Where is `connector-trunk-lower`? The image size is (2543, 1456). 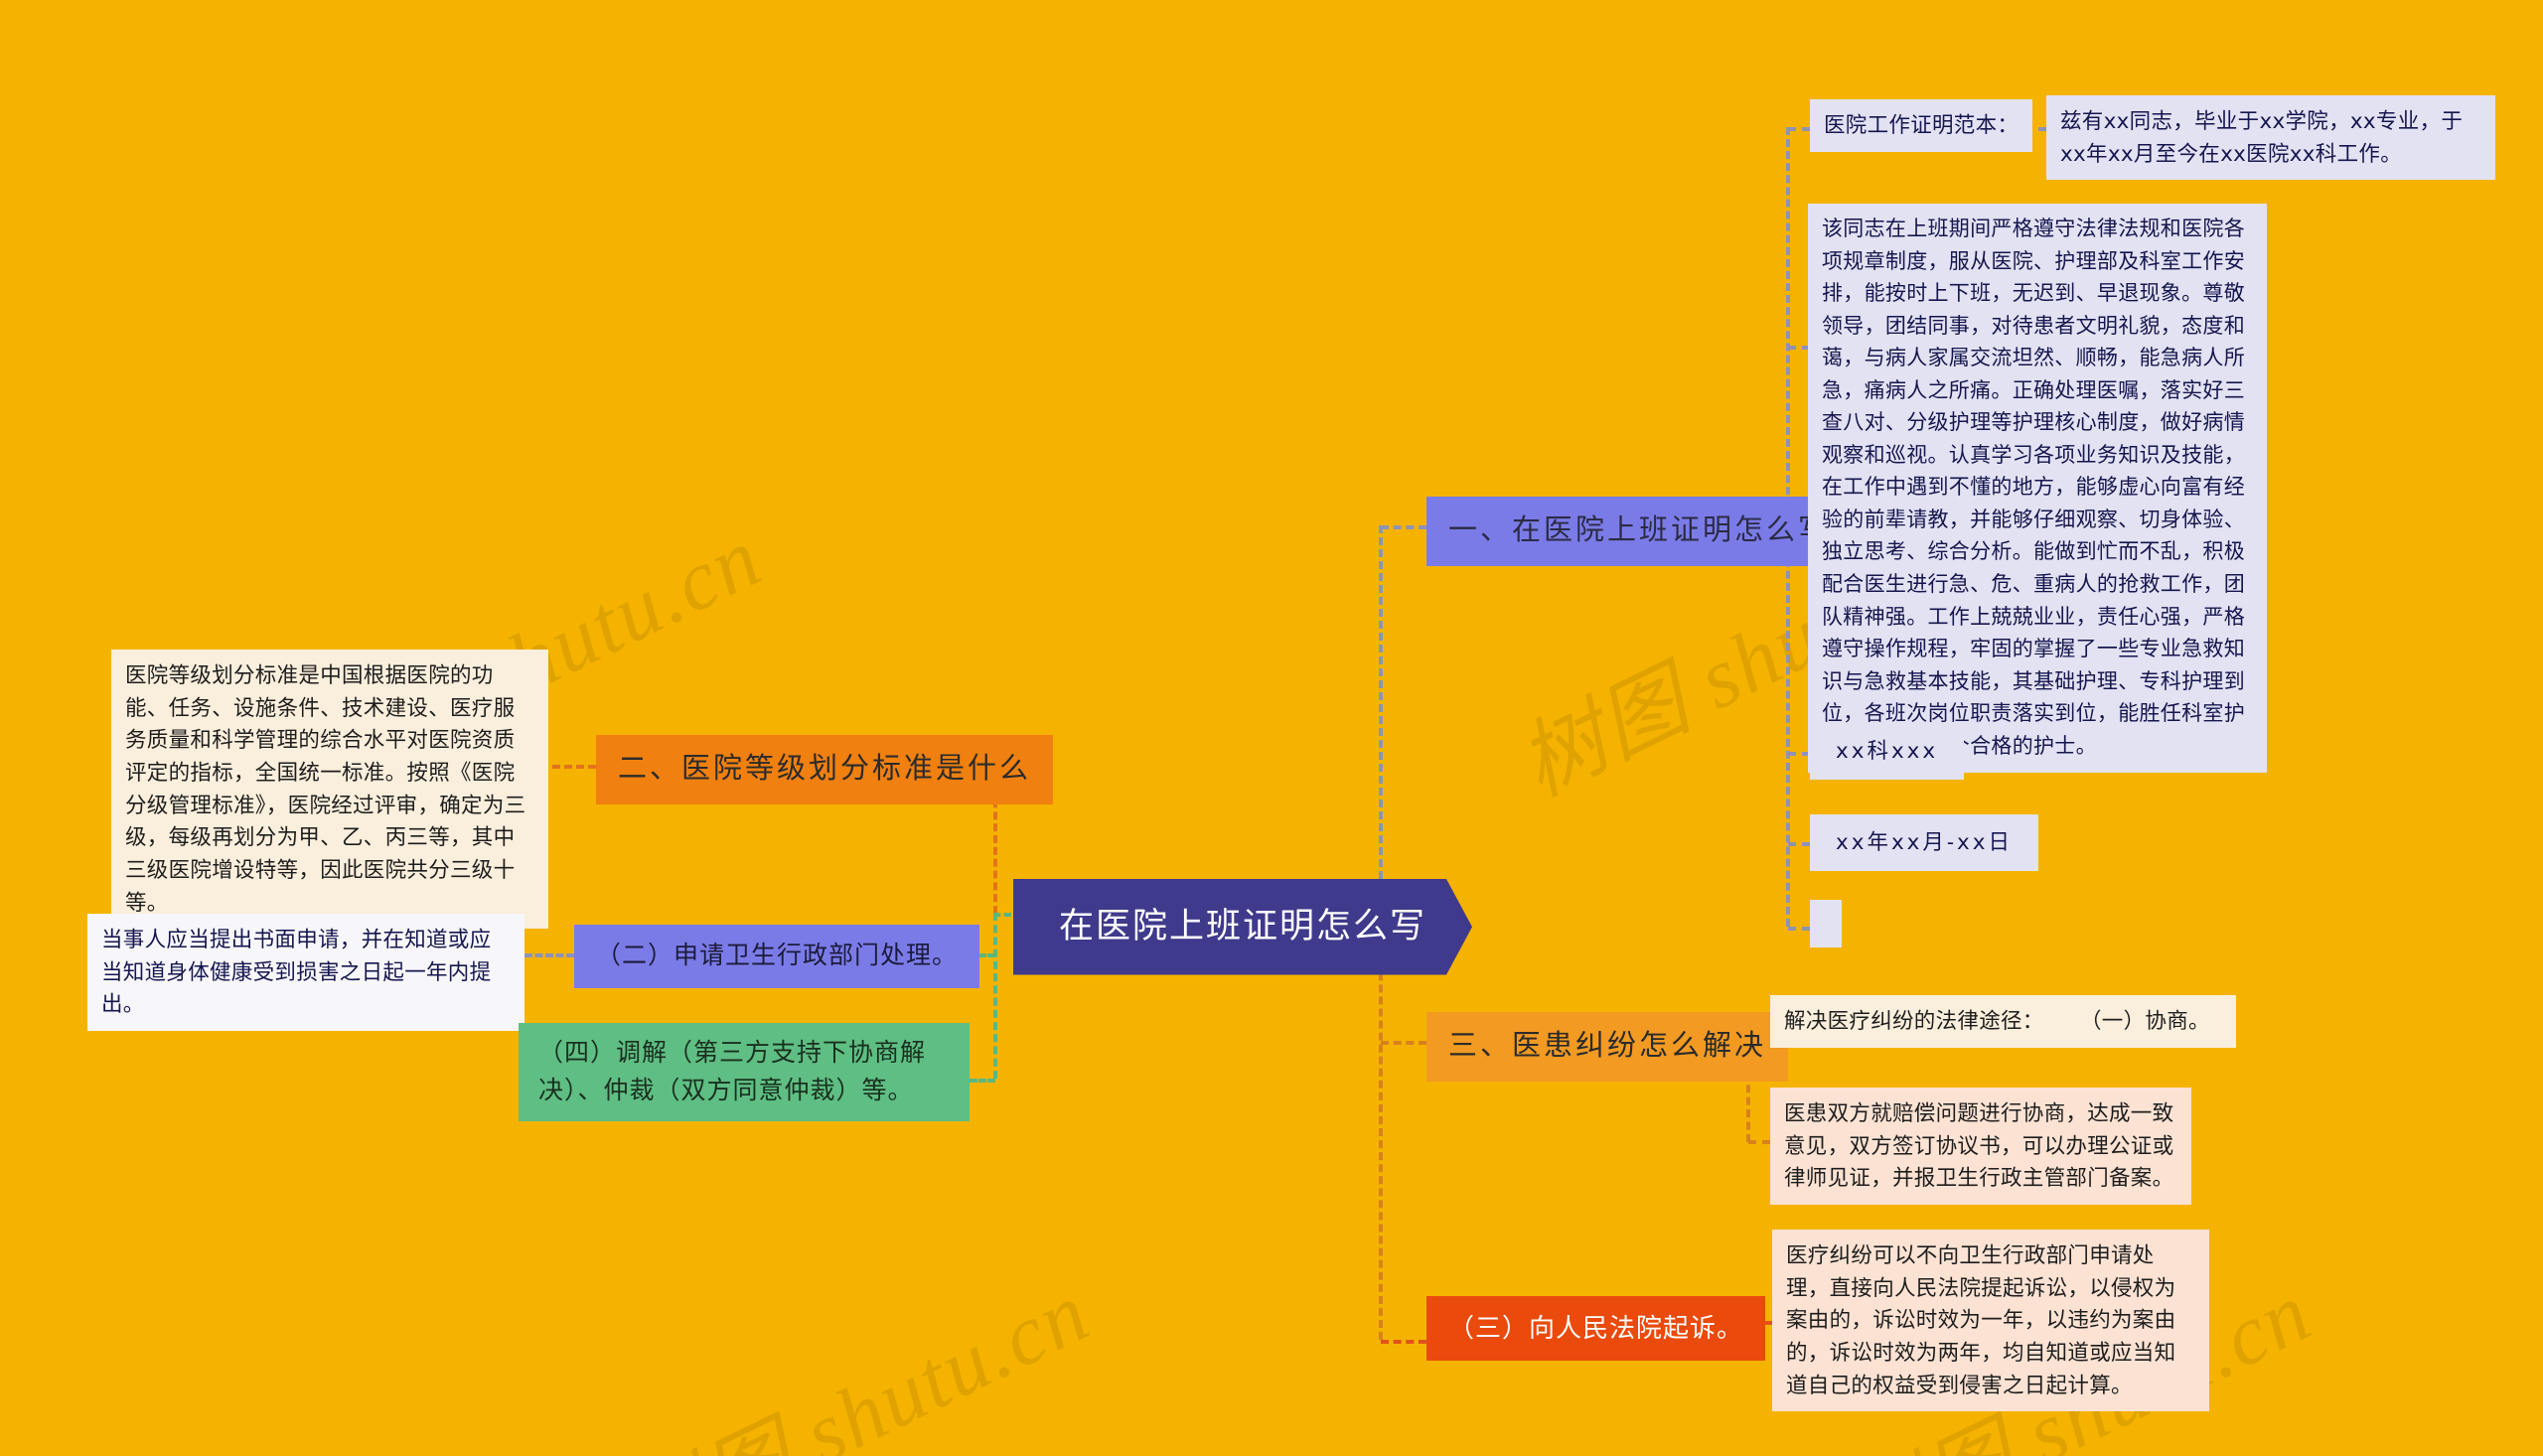 connector-trunk-lower is located at coordinates (1381, 1126).